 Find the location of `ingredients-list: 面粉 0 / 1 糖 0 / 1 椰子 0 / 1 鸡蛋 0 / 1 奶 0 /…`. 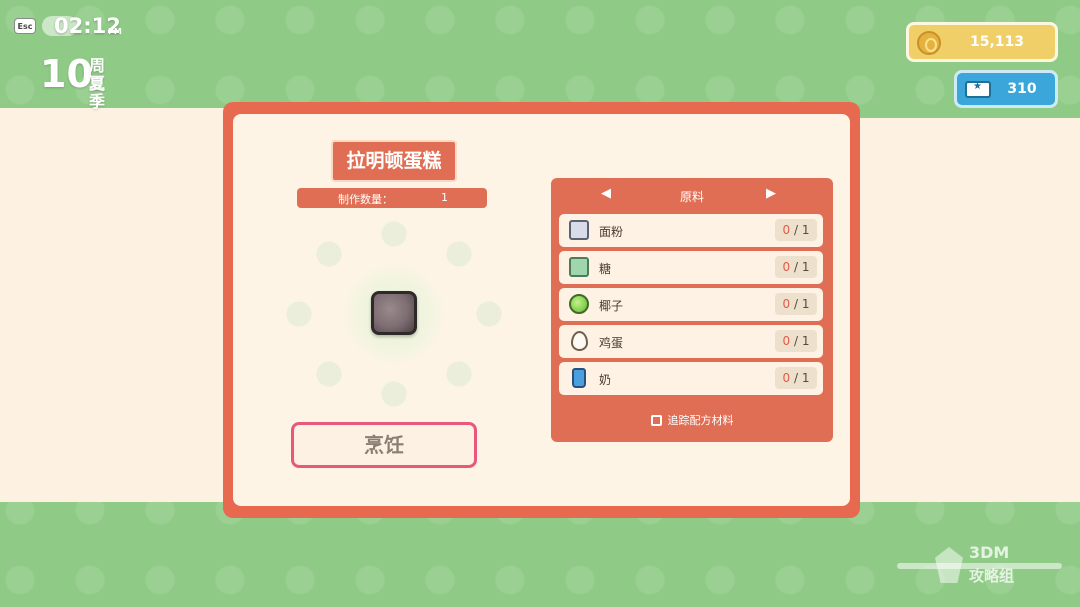

ingredients-list: 面粉 0 / 1 糖 0 / 1 椰子 0 / 1 鸡蛋 0 / 1 奶 0 /… is located at coordinates (691, 306).